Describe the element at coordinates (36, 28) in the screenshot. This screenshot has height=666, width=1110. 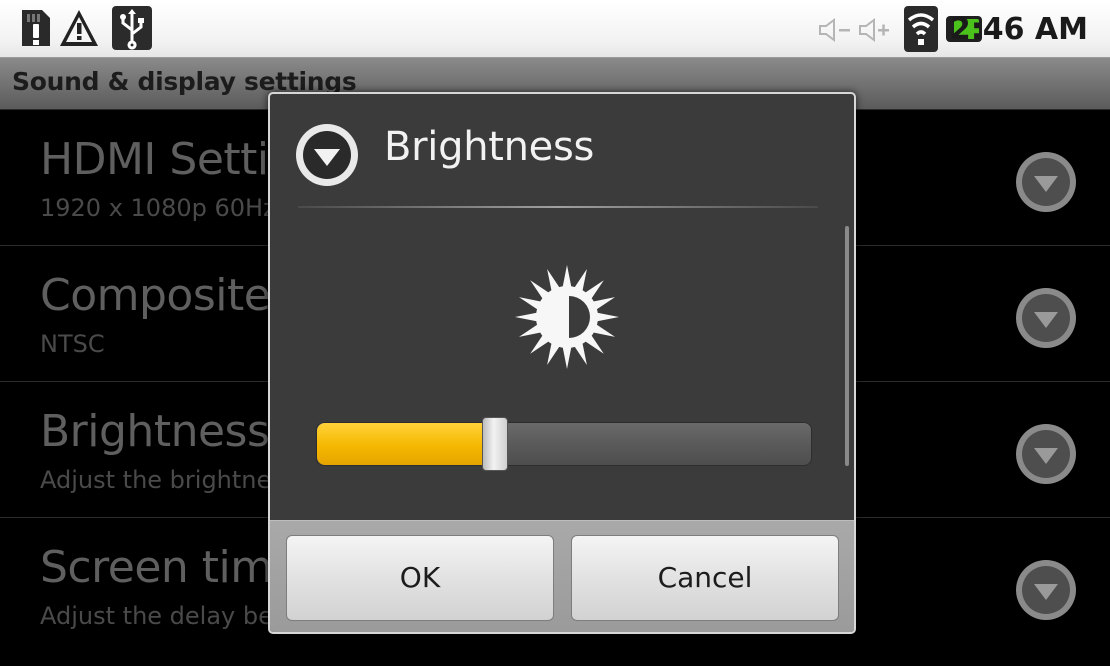
I see `sd-card-warning-icon` at that location.